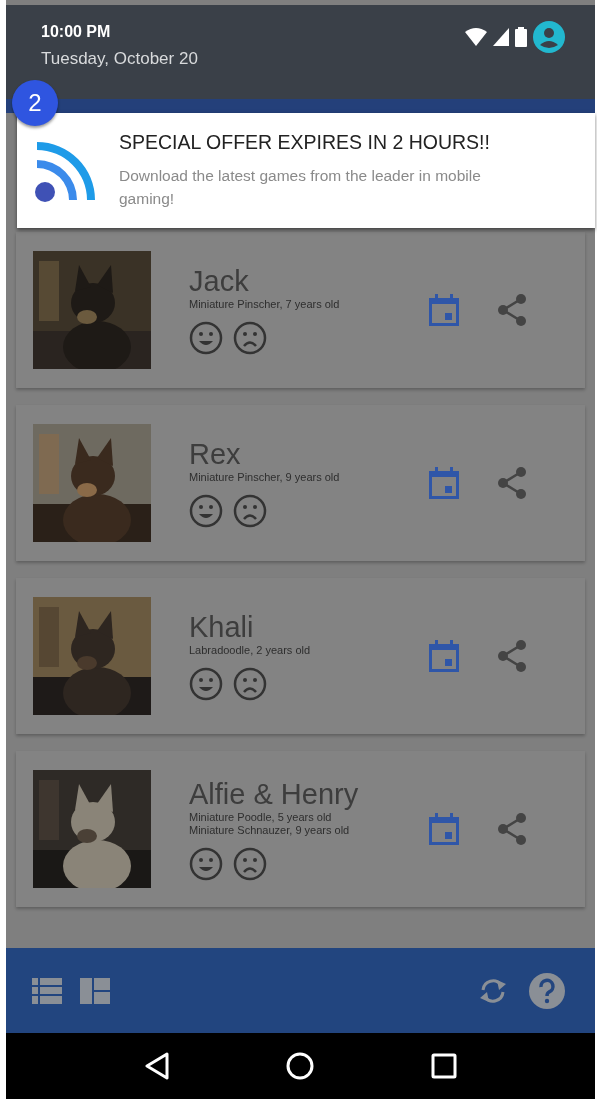 This screenshot has height=1099, width=597. Describe the element at coordinates (521, 37) in the screenshot. I see `battery-icon` at that location.